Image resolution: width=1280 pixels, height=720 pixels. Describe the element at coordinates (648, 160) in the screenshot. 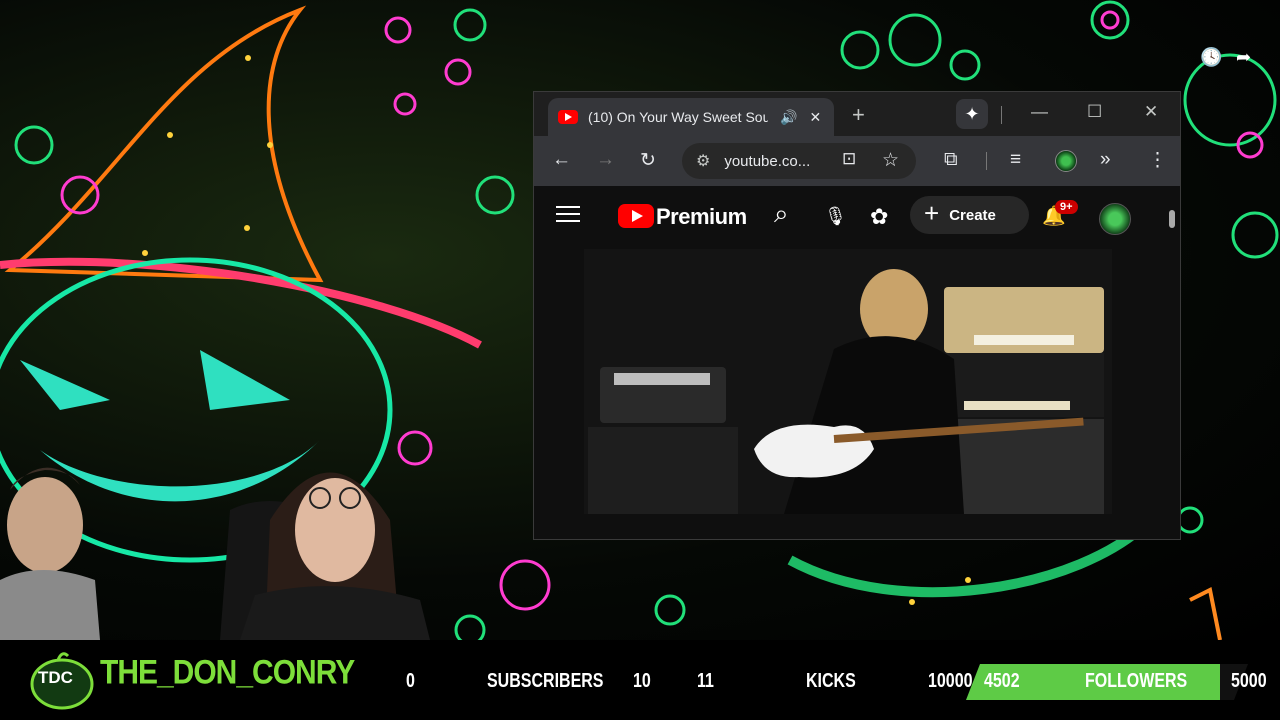

I see `reload-button: ↻` at that location.